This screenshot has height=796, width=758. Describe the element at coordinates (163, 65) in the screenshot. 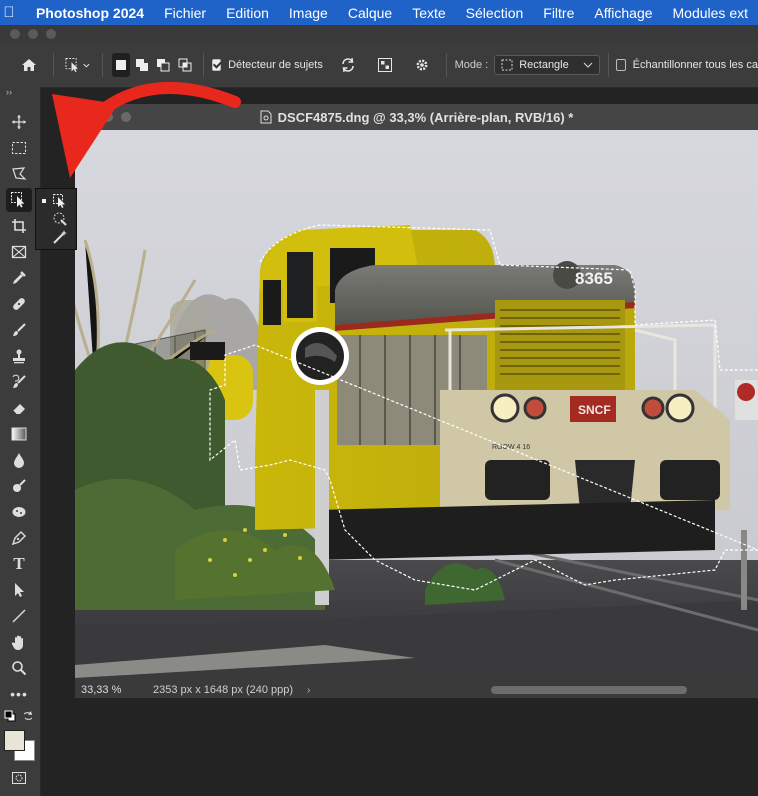

I see `subtract-from-selection-icon` at that location.